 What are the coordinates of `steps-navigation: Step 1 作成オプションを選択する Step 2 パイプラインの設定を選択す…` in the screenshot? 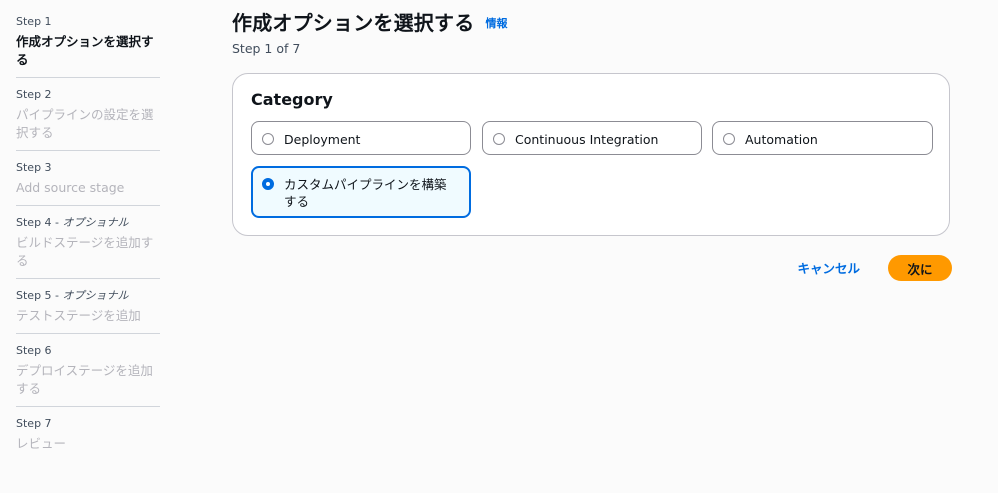 It's located at (88, 242).